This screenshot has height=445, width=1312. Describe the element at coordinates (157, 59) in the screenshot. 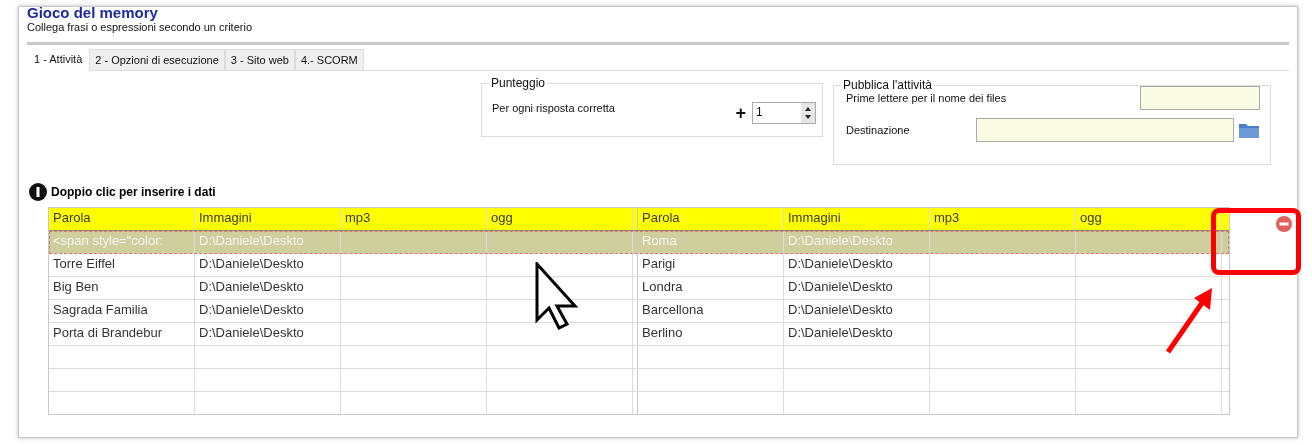

I see `tab: 2 - Opzioni di esecuzione` at that location.